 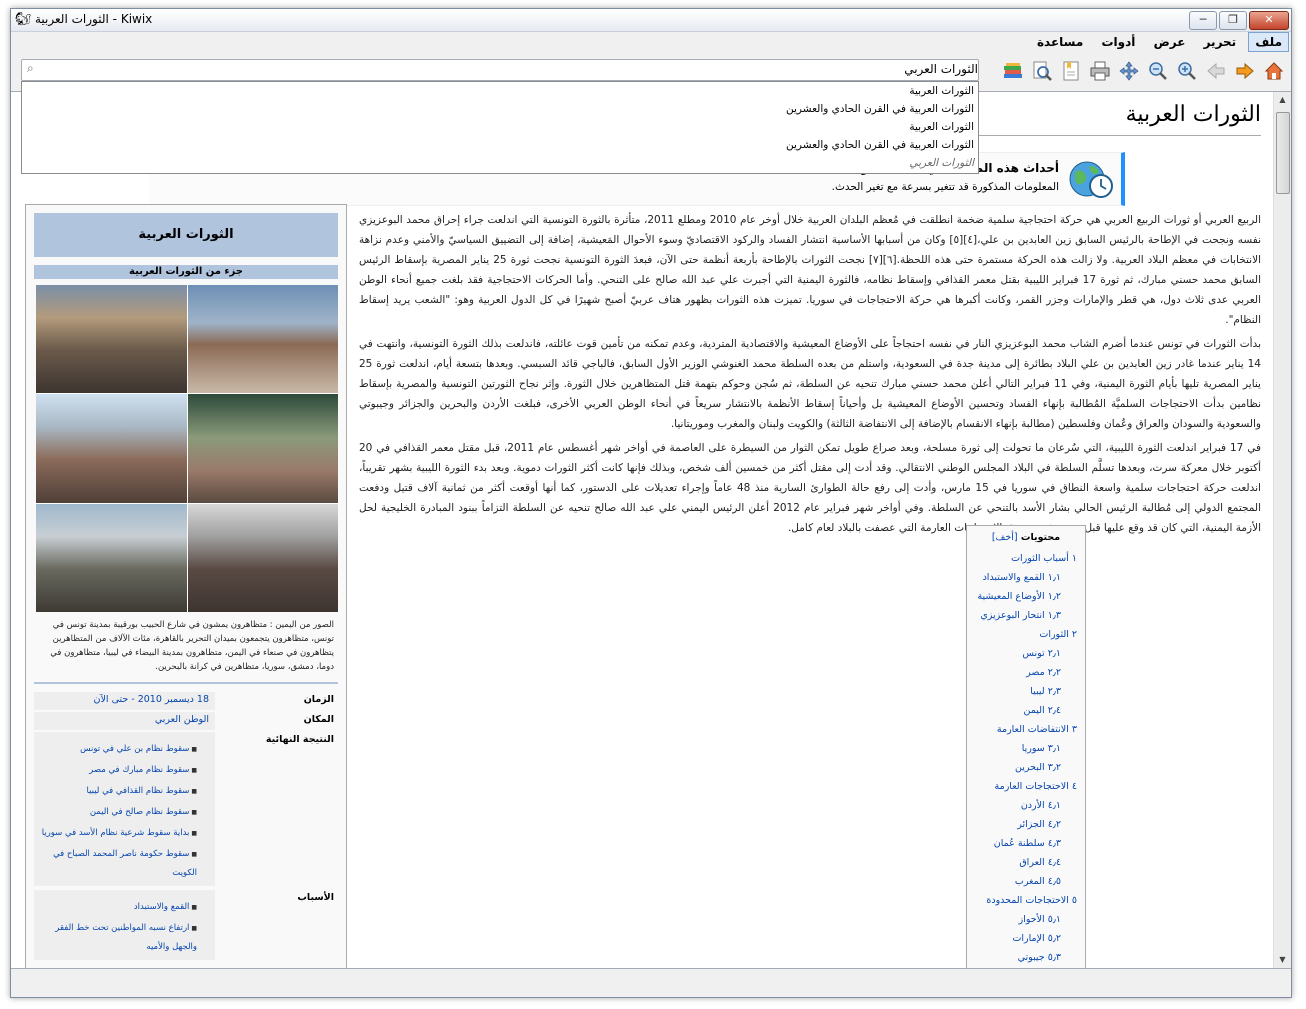 I want to click on toc-item: ٢٫٤ اليمن, so click(x=1026, y=710).